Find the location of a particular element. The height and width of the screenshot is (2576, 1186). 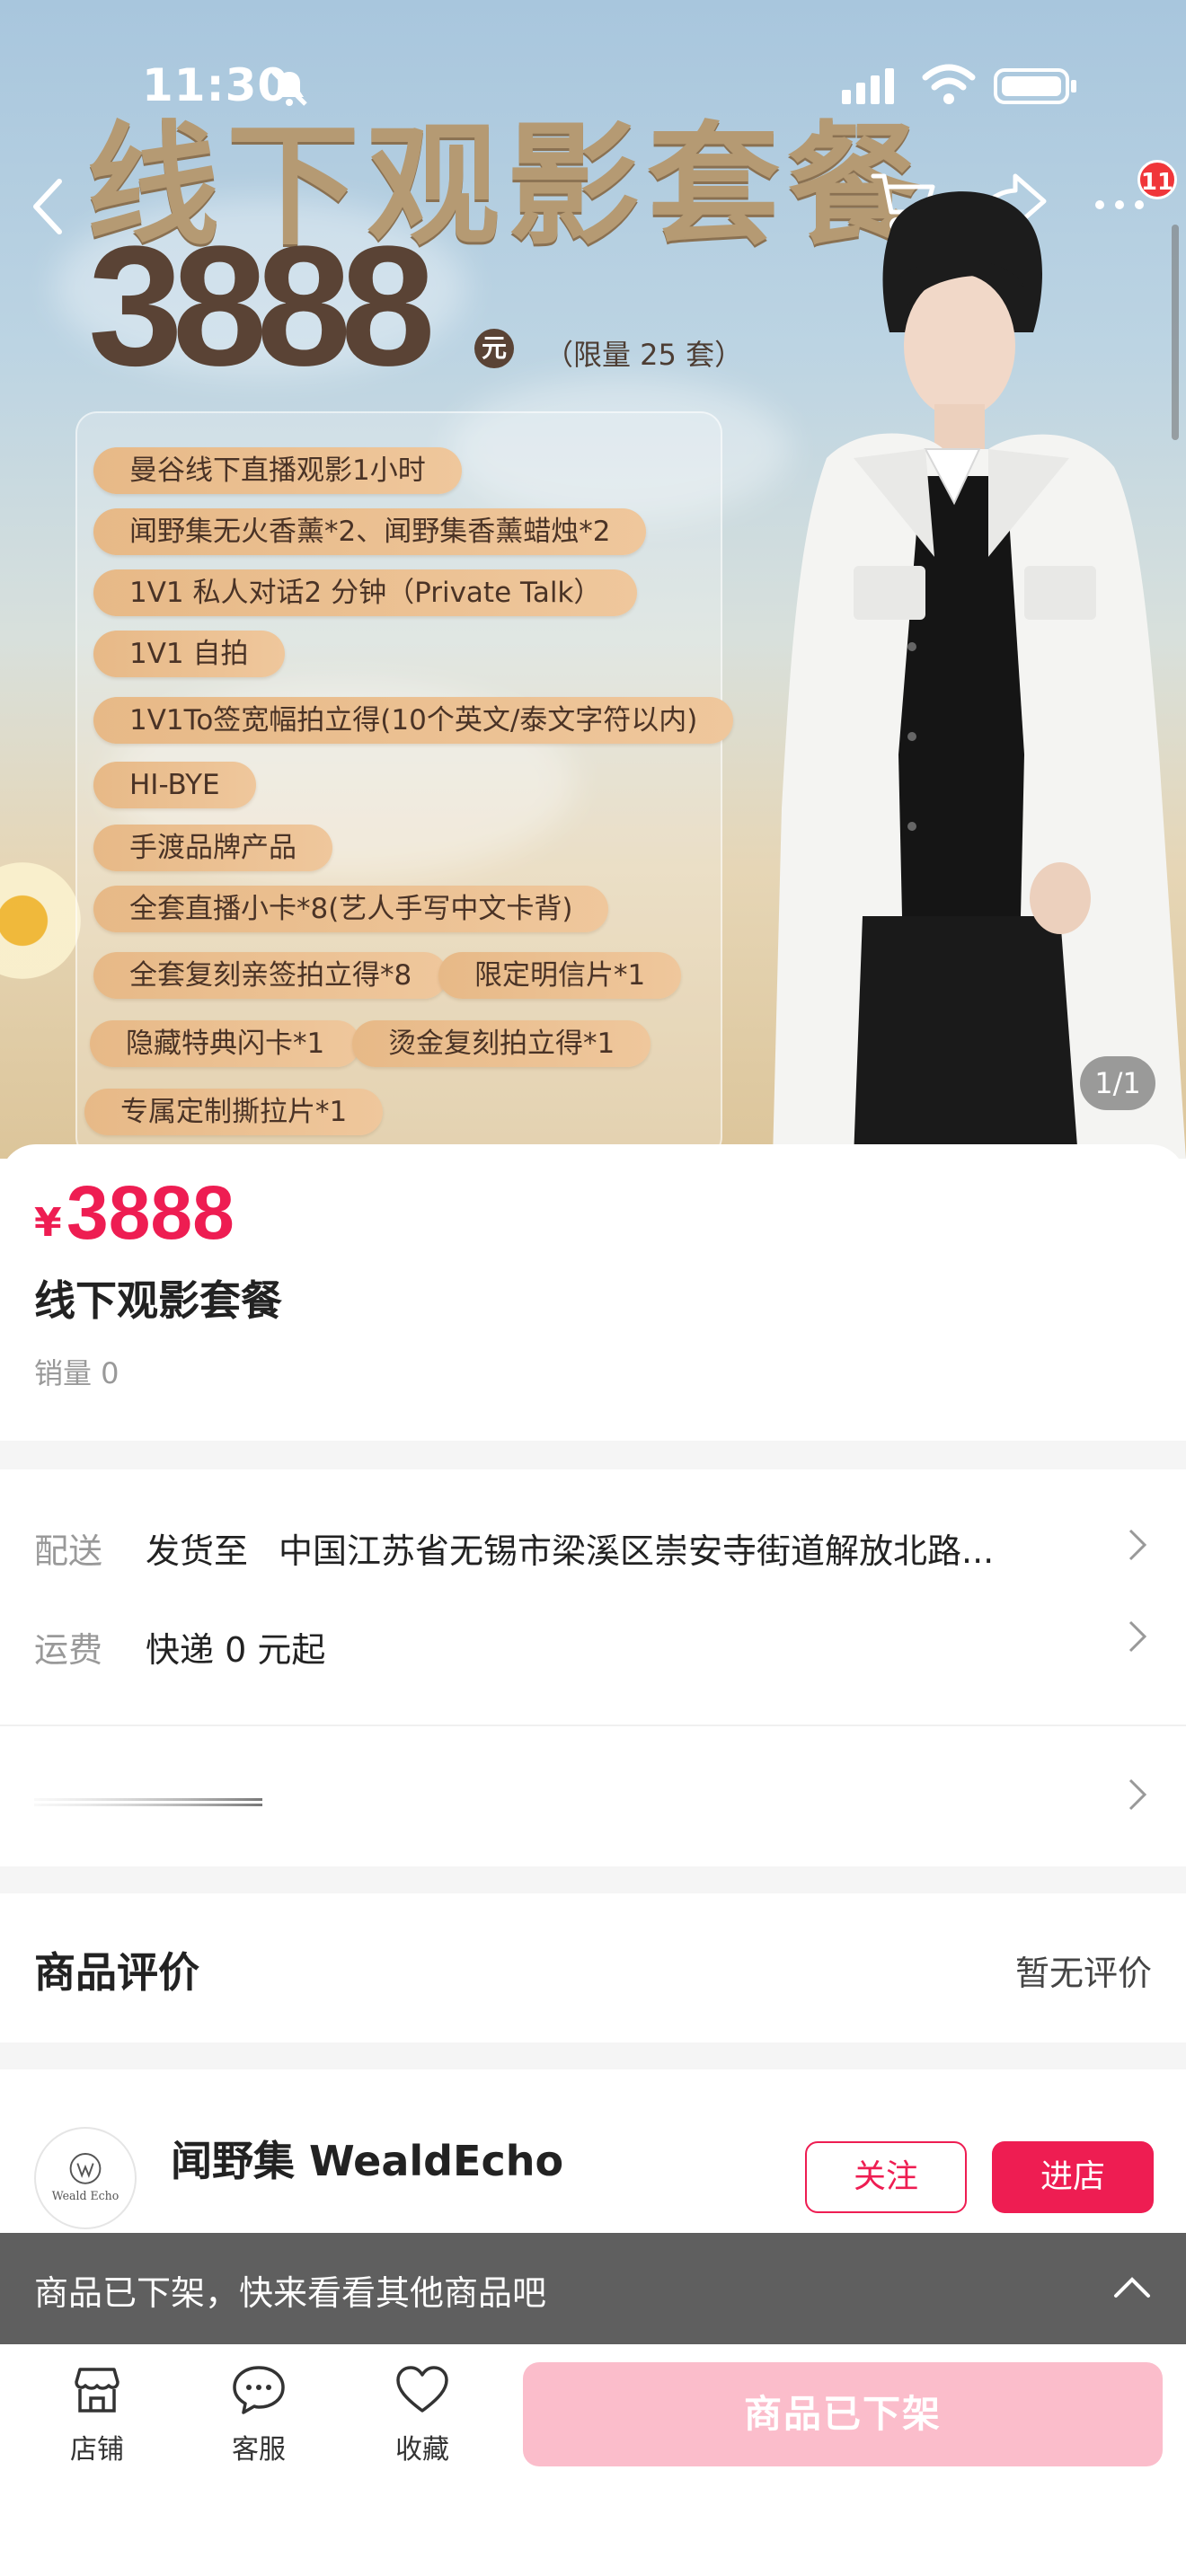

ship-to-label: 发货至 is located at coordinates (197, 1551).